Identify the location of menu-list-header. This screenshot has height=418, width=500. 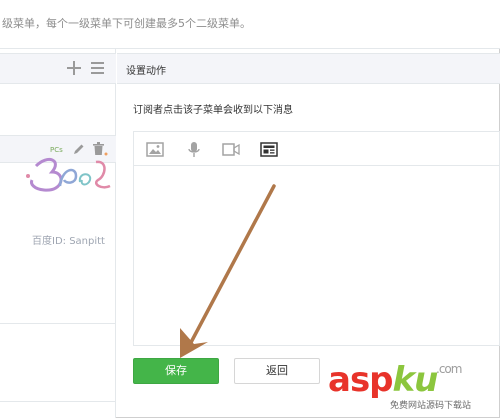
(58, 68).